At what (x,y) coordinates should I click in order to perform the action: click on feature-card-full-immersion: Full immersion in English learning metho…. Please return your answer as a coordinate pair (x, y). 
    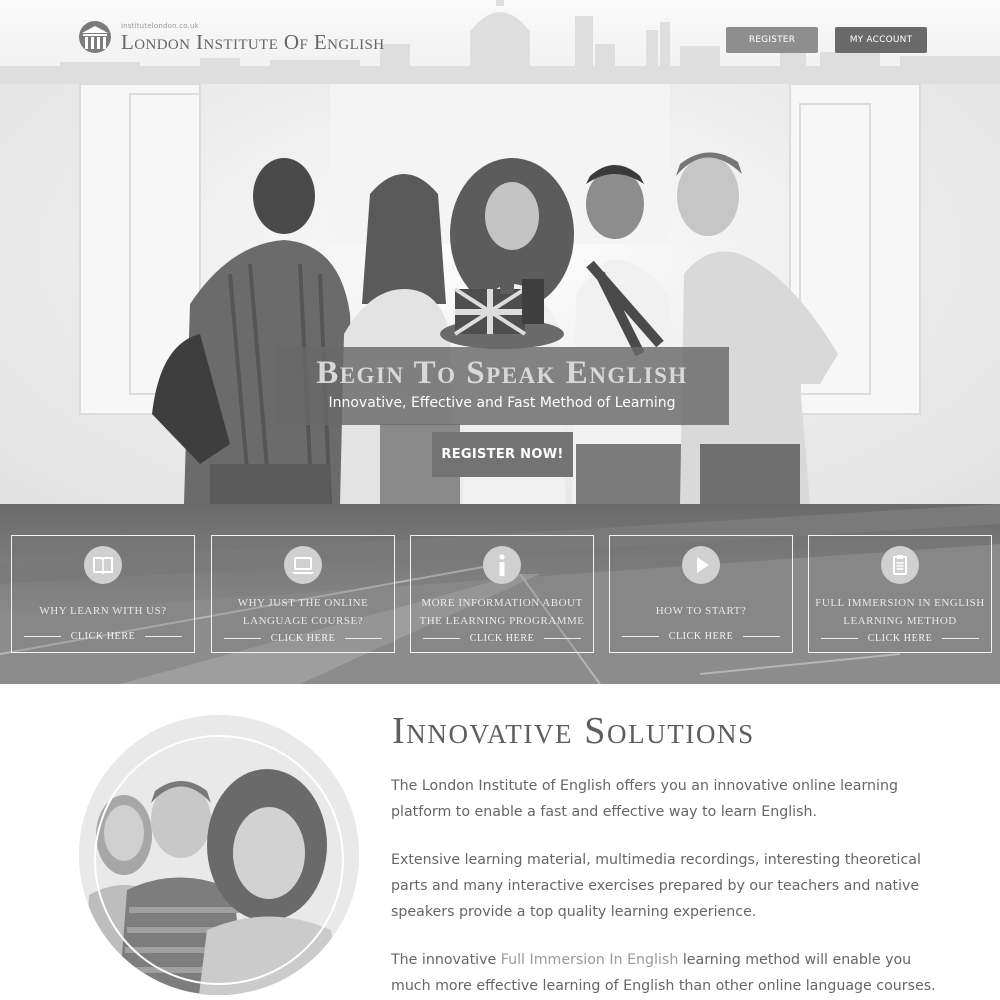
    Looking at the image, I should click on (900, 594).